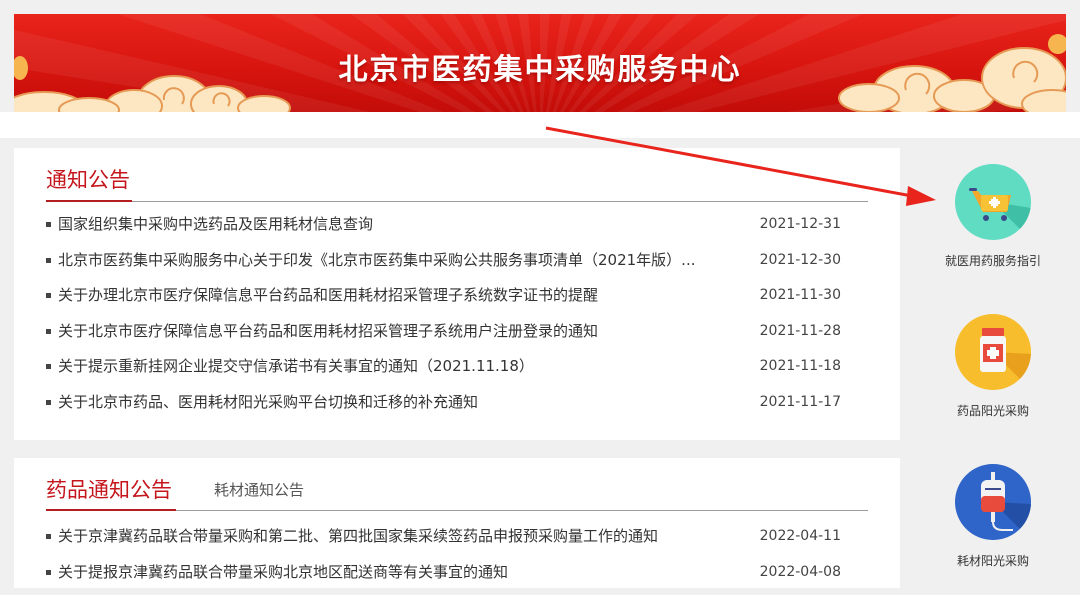 This screenshot has width=1080, height=595. Describe the element at coordinates (993, 560) in the screenshot. I see `service-label: 耗材阳光采购` at that location.